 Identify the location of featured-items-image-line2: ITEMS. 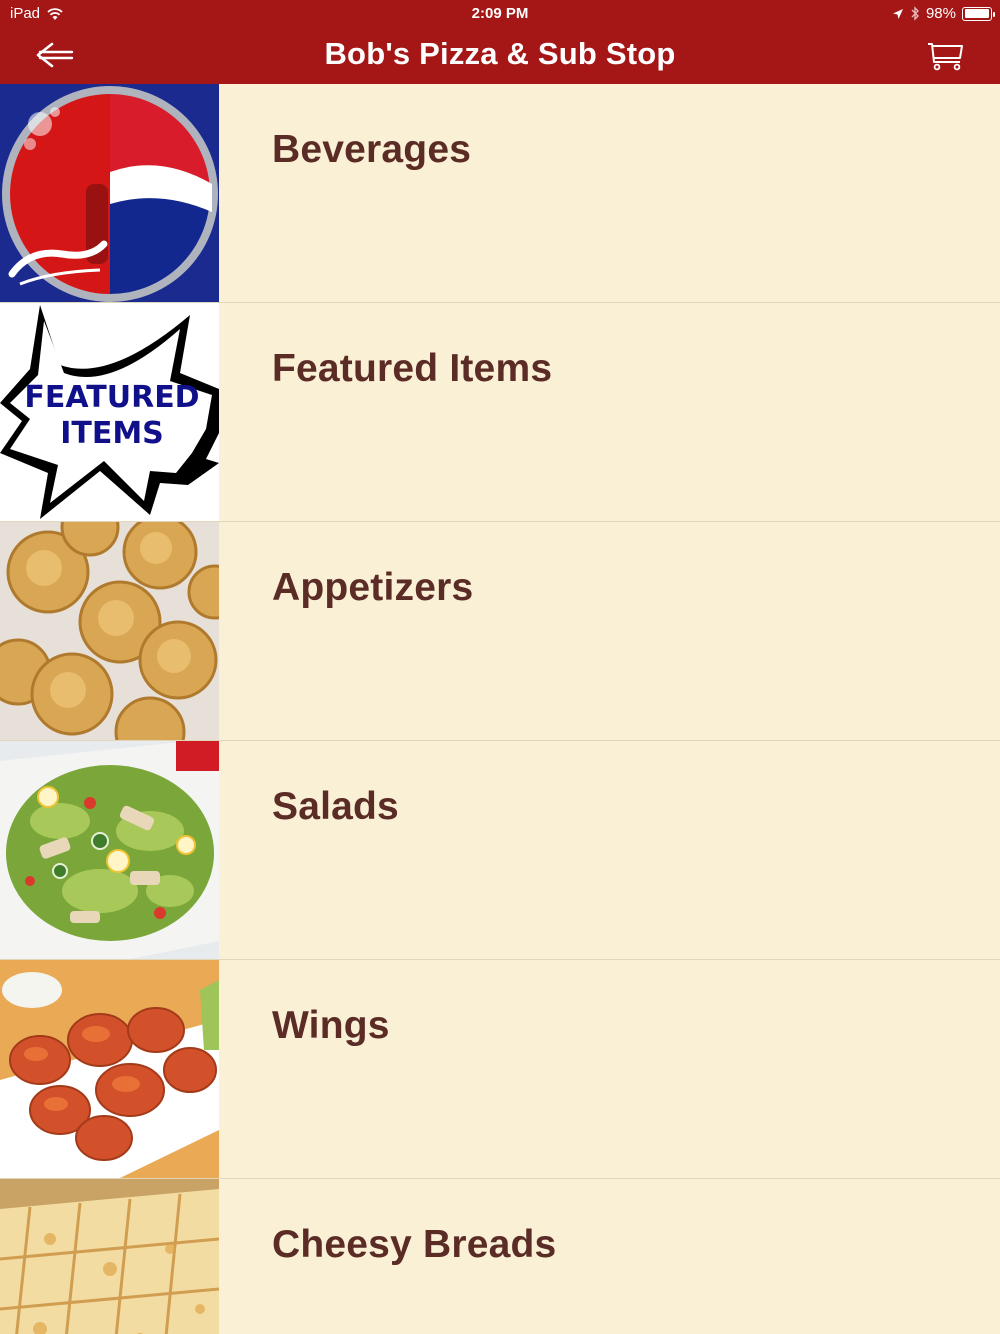
(112, 433).